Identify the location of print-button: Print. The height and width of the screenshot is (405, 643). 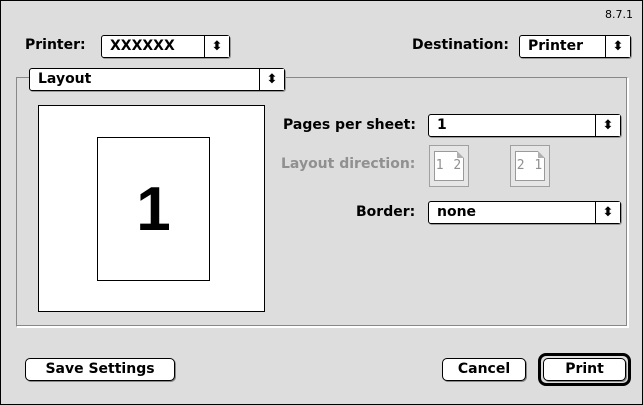
(584, 369).